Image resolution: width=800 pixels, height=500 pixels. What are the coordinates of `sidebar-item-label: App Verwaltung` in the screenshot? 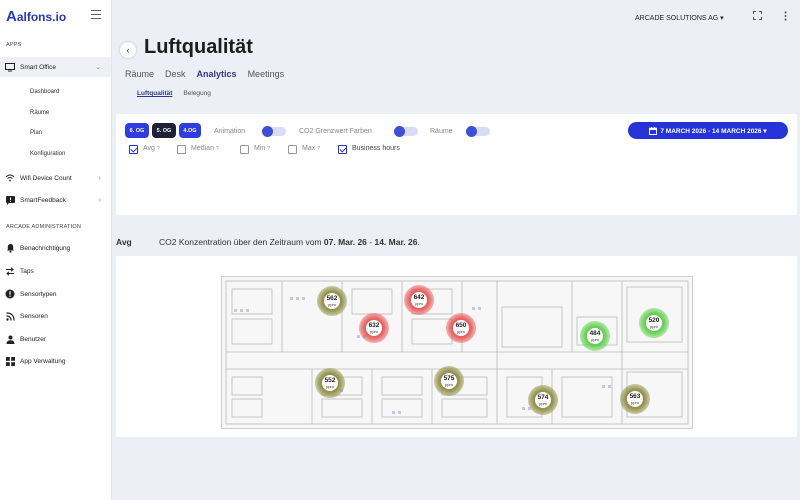 It's located at (43, 361).